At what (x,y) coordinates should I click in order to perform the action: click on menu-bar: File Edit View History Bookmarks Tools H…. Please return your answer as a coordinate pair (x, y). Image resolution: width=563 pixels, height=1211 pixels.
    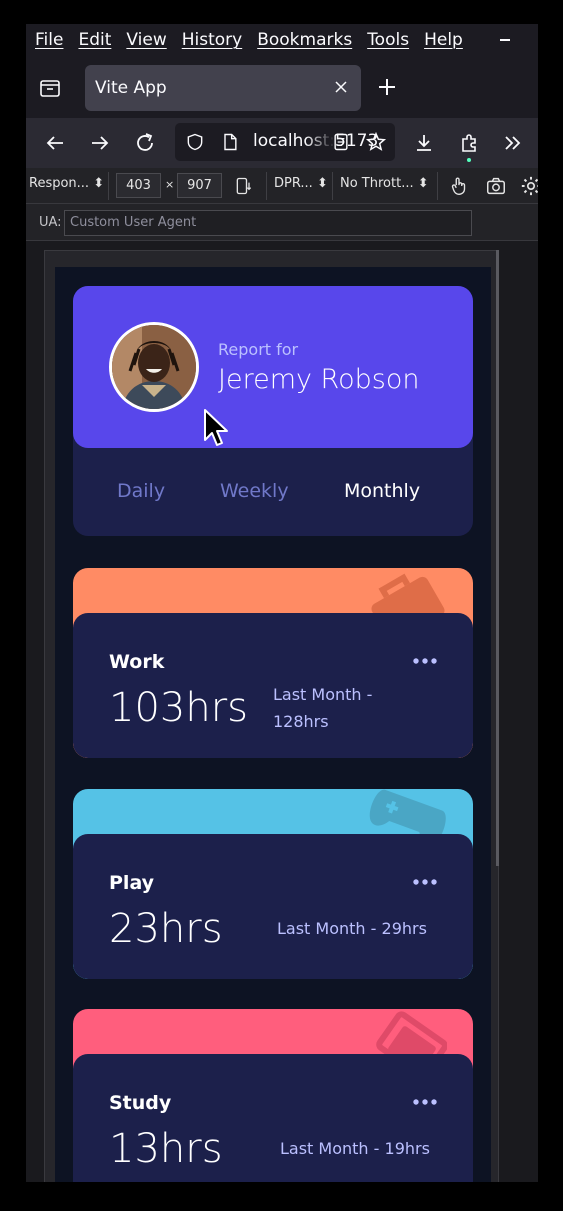
    Looking at the image, I should click on (282, 40).